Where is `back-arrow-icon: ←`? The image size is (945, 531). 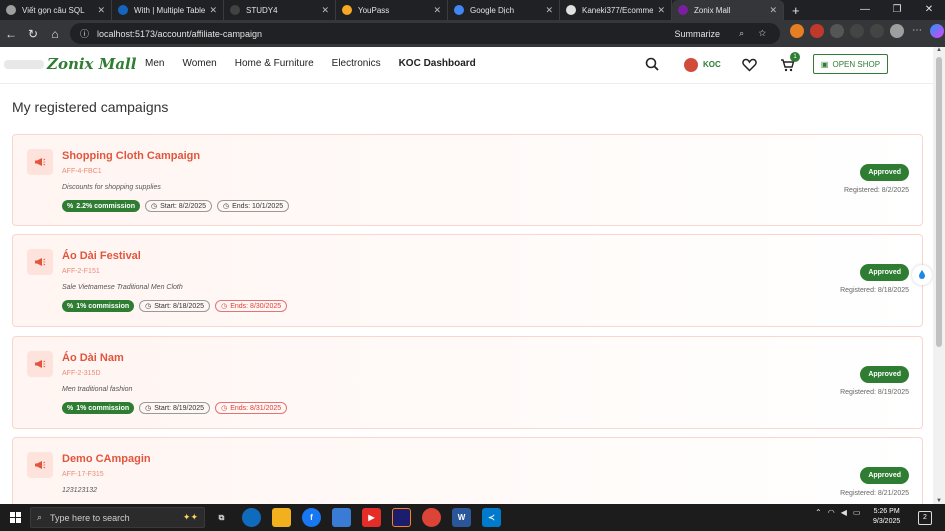
back-arrow-icon: ← is located at coordinates (11, 34).